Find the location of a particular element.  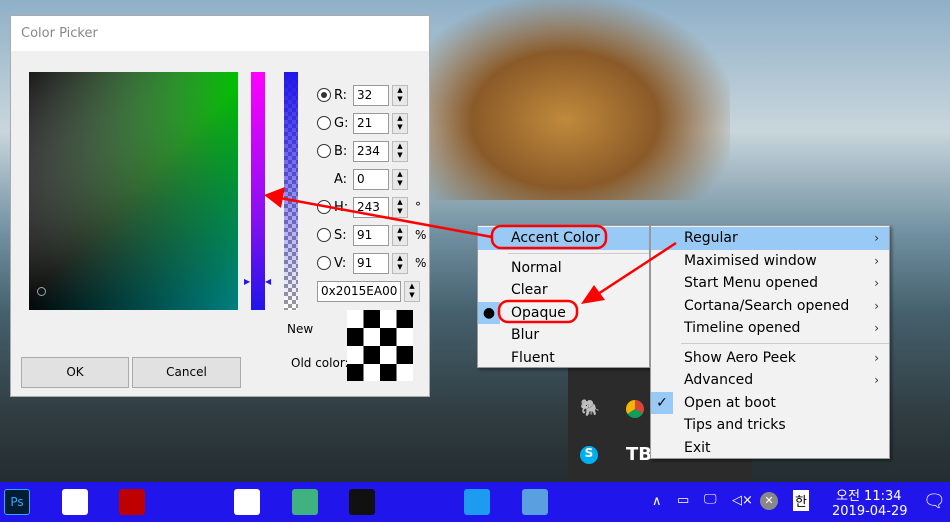

clock-time: 오전 11:34 is located at coordinates (869, 494).